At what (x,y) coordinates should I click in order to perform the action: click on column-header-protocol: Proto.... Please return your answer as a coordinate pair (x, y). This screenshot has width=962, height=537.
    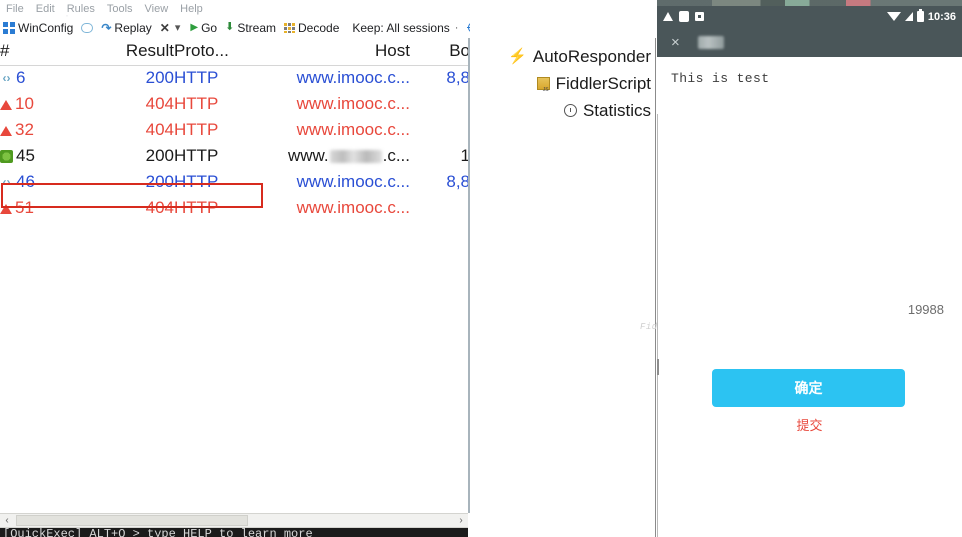
    Looking at the image, I should click on (218, 52).